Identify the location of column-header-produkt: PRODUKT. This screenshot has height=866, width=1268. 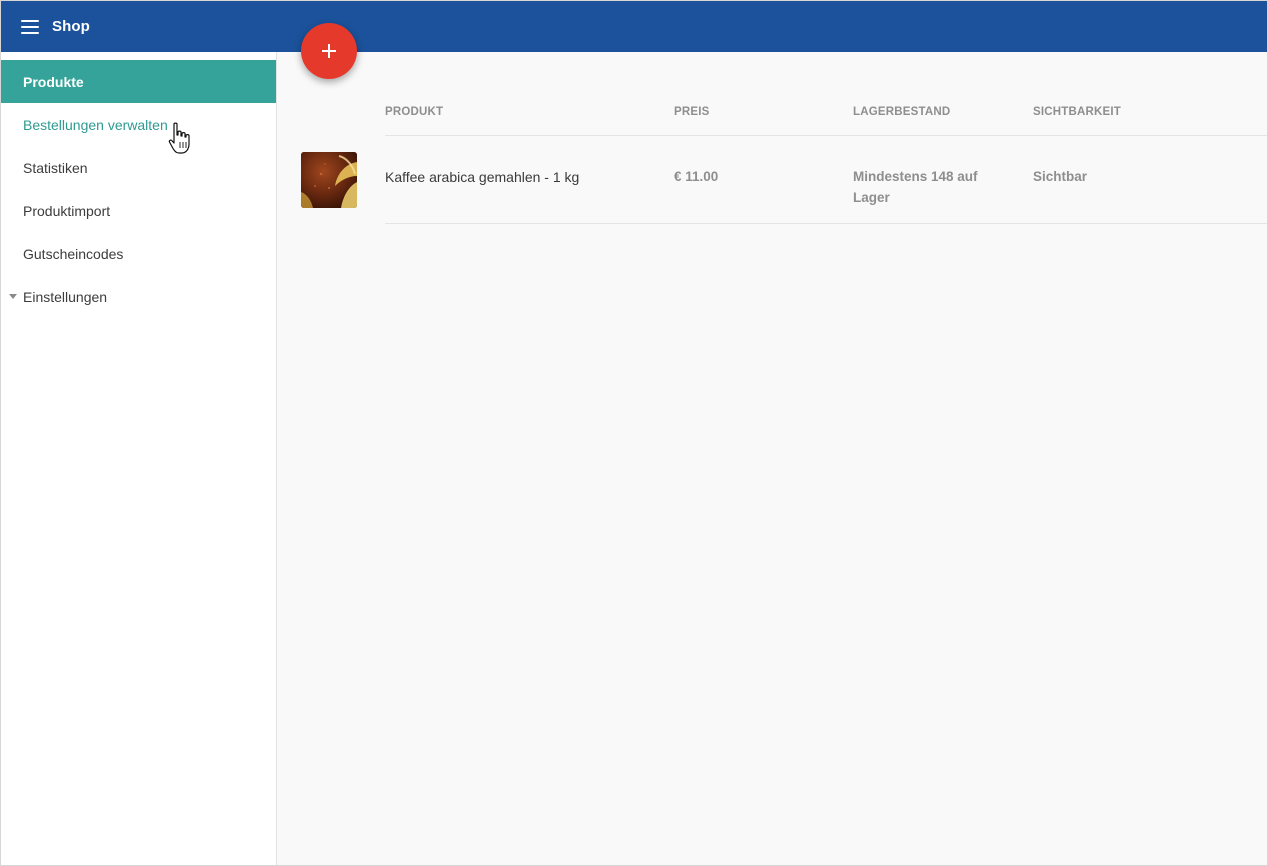
(414, 112).